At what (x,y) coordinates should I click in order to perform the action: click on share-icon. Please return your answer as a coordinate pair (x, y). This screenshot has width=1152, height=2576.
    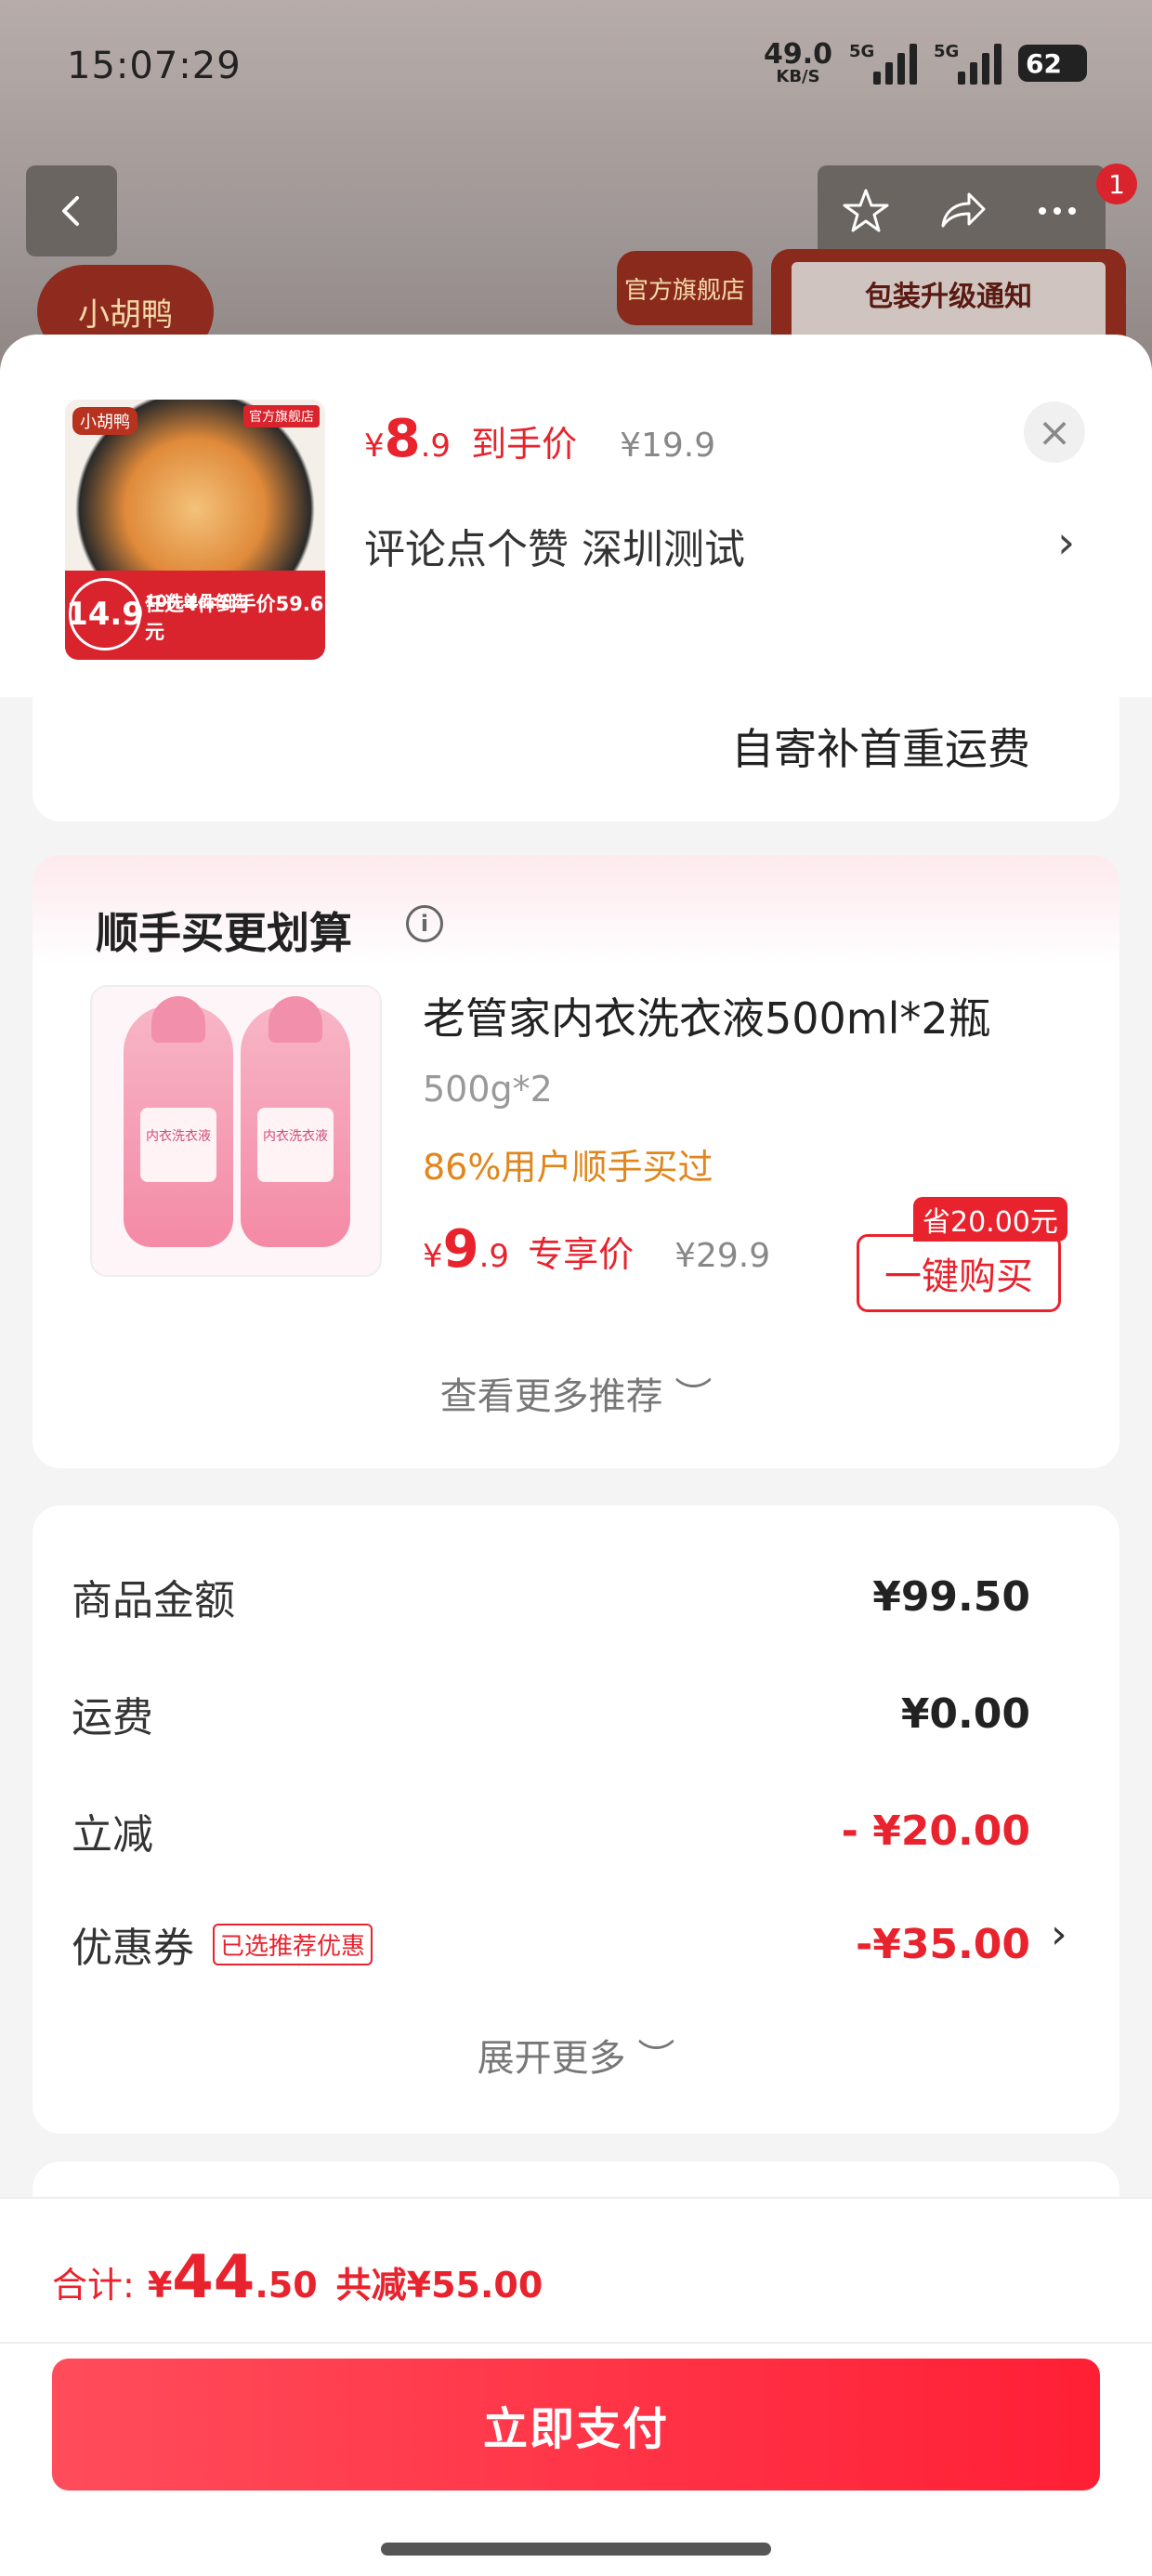
    Looking at the image, I should click on (962, 211).